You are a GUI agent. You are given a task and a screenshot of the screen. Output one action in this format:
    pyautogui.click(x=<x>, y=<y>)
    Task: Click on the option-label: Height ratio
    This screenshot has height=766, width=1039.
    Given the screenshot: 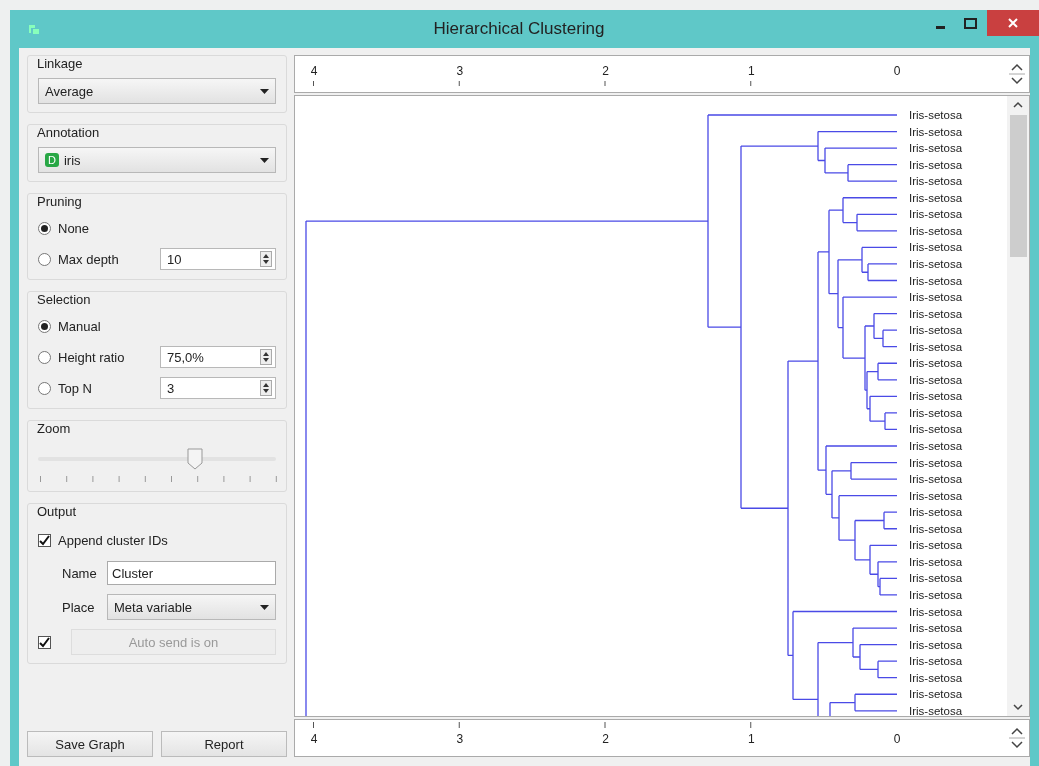 What is the action you would take?
    pyautogui.click(x=91, y=357)
    